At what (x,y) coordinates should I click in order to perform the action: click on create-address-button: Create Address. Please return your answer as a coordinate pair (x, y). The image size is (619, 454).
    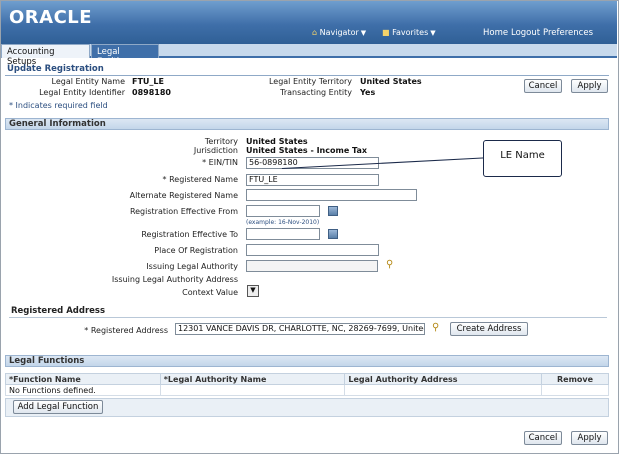
    Looking at the image, I should click on (489, 329).